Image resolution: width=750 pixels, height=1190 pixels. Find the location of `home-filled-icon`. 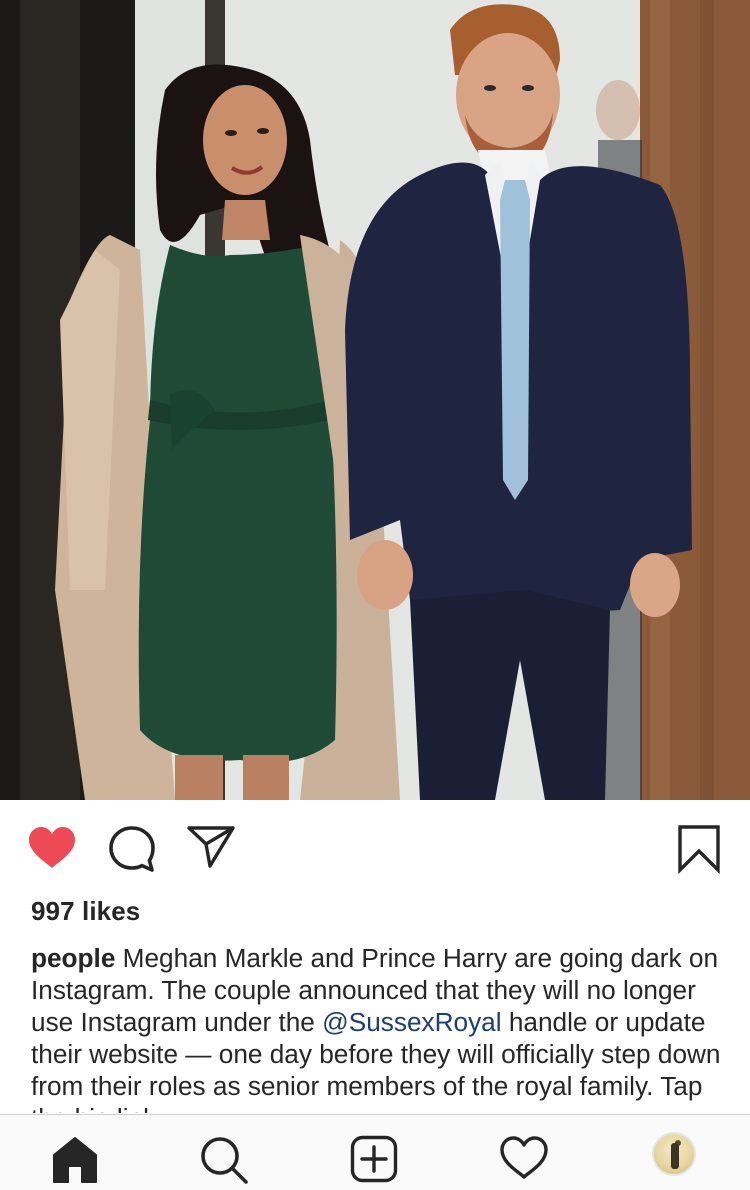

home-filled-icon is located at coordinates (75, 1160).